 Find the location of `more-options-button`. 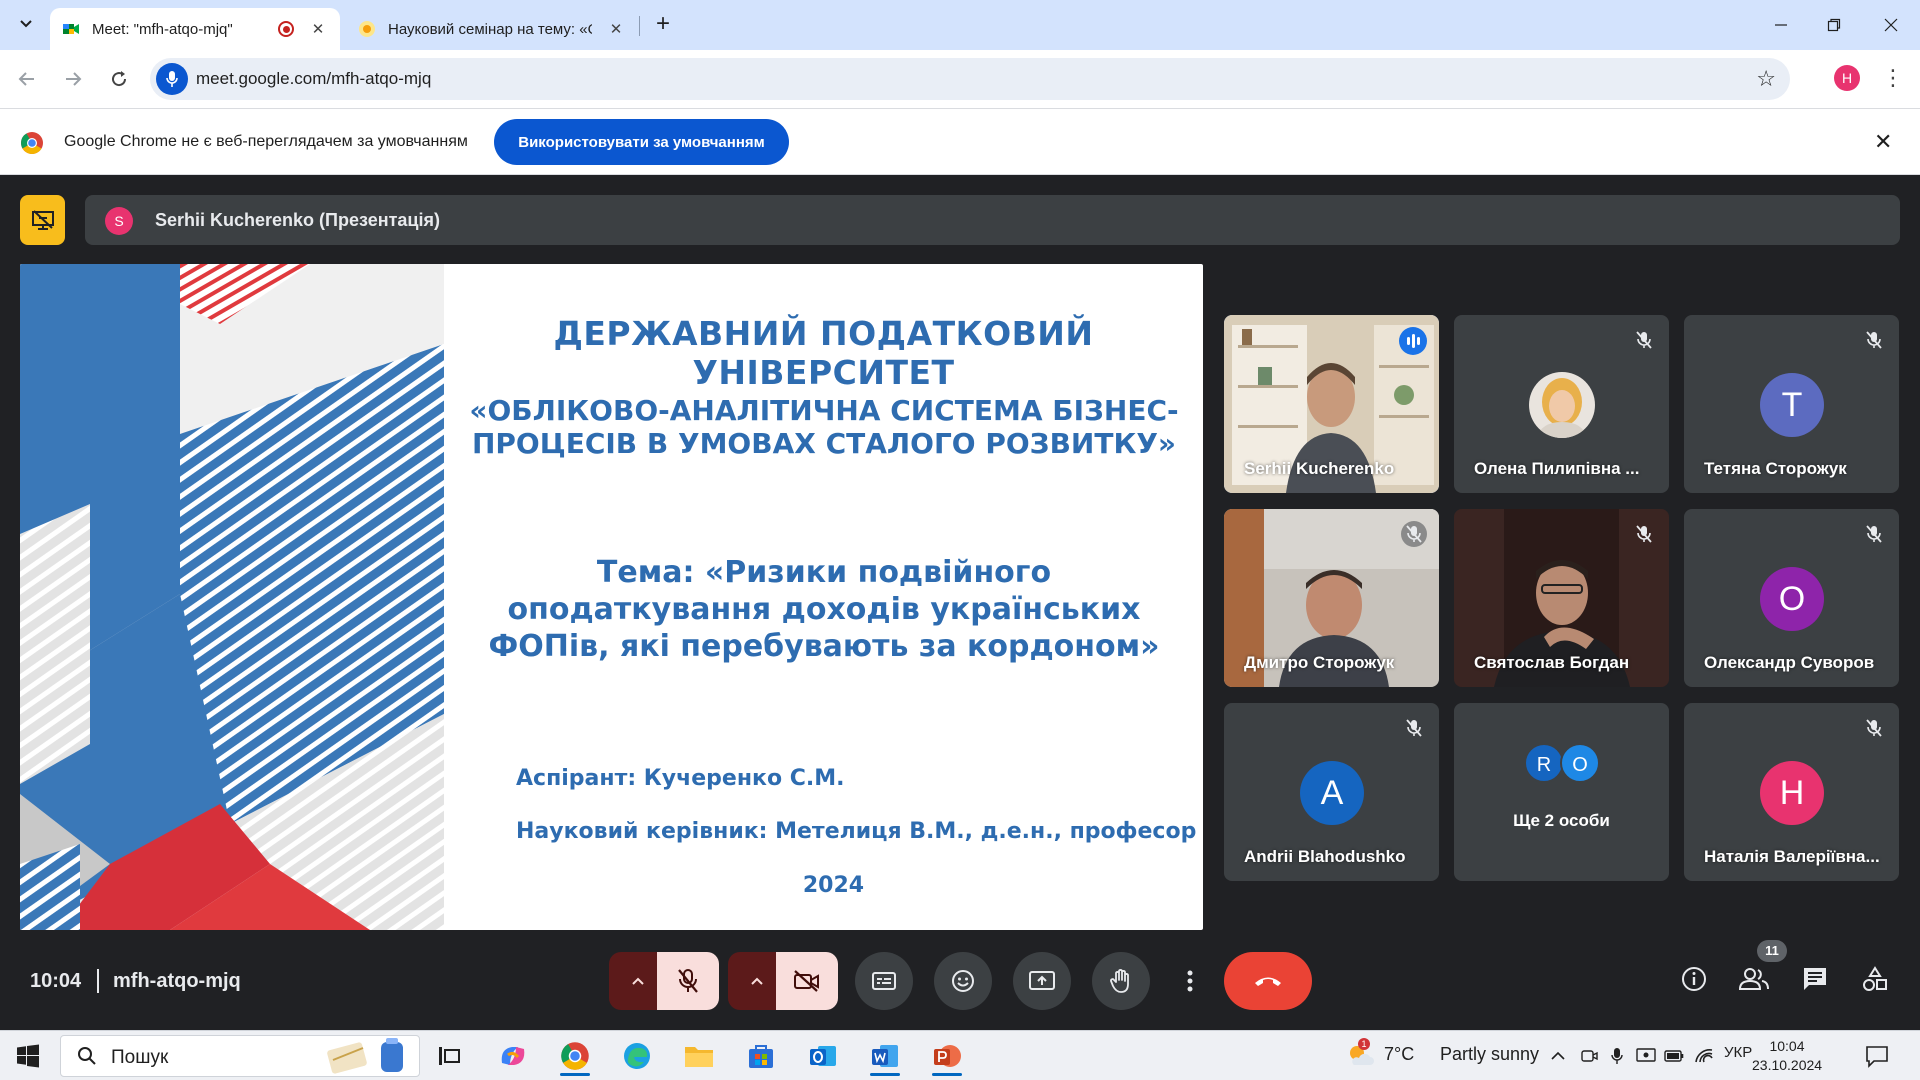

more-options-button is located at coordinates (1190, 981).